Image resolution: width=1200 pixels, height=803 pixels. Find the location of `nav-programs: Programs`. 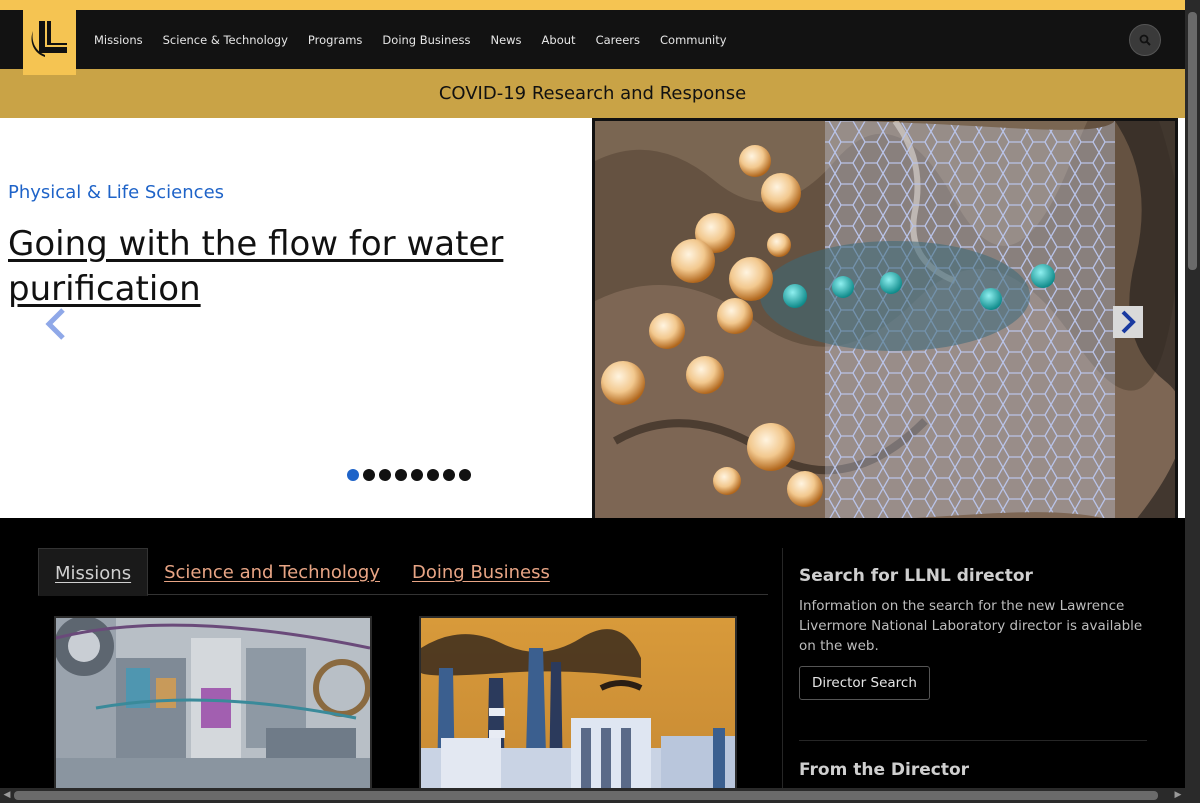

nav-programs: Programs is located at coordinates (335, 40).